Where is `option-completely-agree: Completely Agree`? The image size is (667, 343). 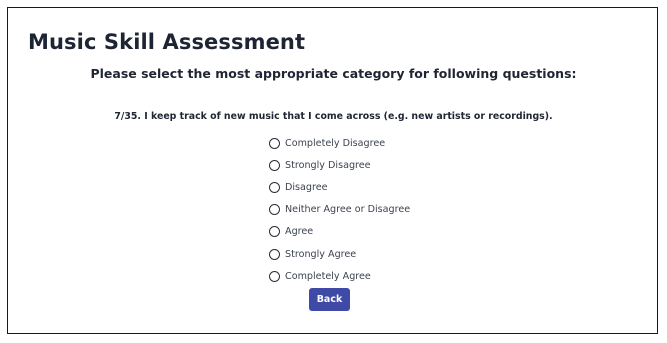
option-completely-agree: Completely Agree is located at coordinates (339, 276).